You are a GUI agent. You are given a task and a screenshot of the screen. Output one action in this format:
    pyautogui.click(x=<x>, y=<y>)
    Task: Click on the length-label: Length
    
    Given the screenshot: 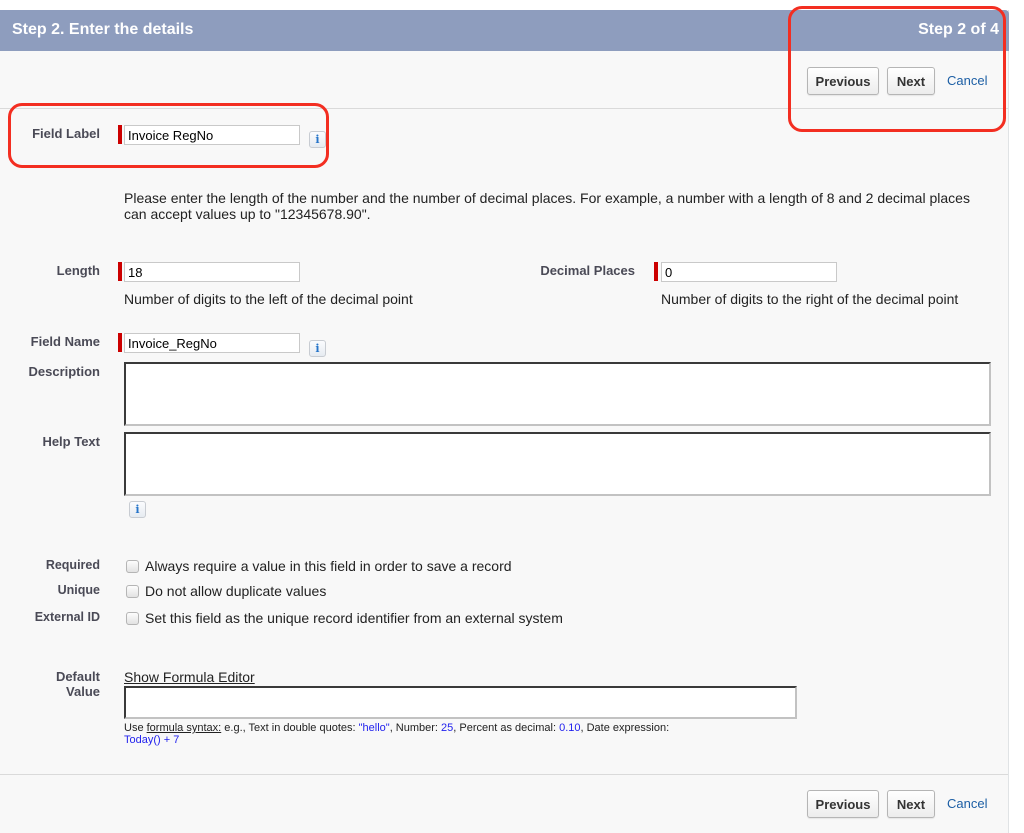 What is the action you would take?
    pyautogui.click(x=78, y=270)
    